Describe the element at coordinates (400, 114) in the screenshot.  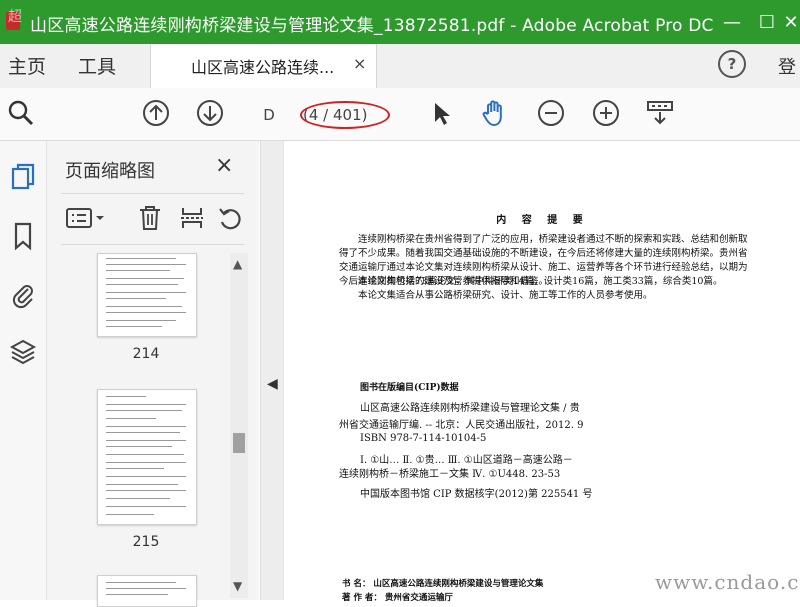
I see `toolbar: D (4 / 401)` at that location.